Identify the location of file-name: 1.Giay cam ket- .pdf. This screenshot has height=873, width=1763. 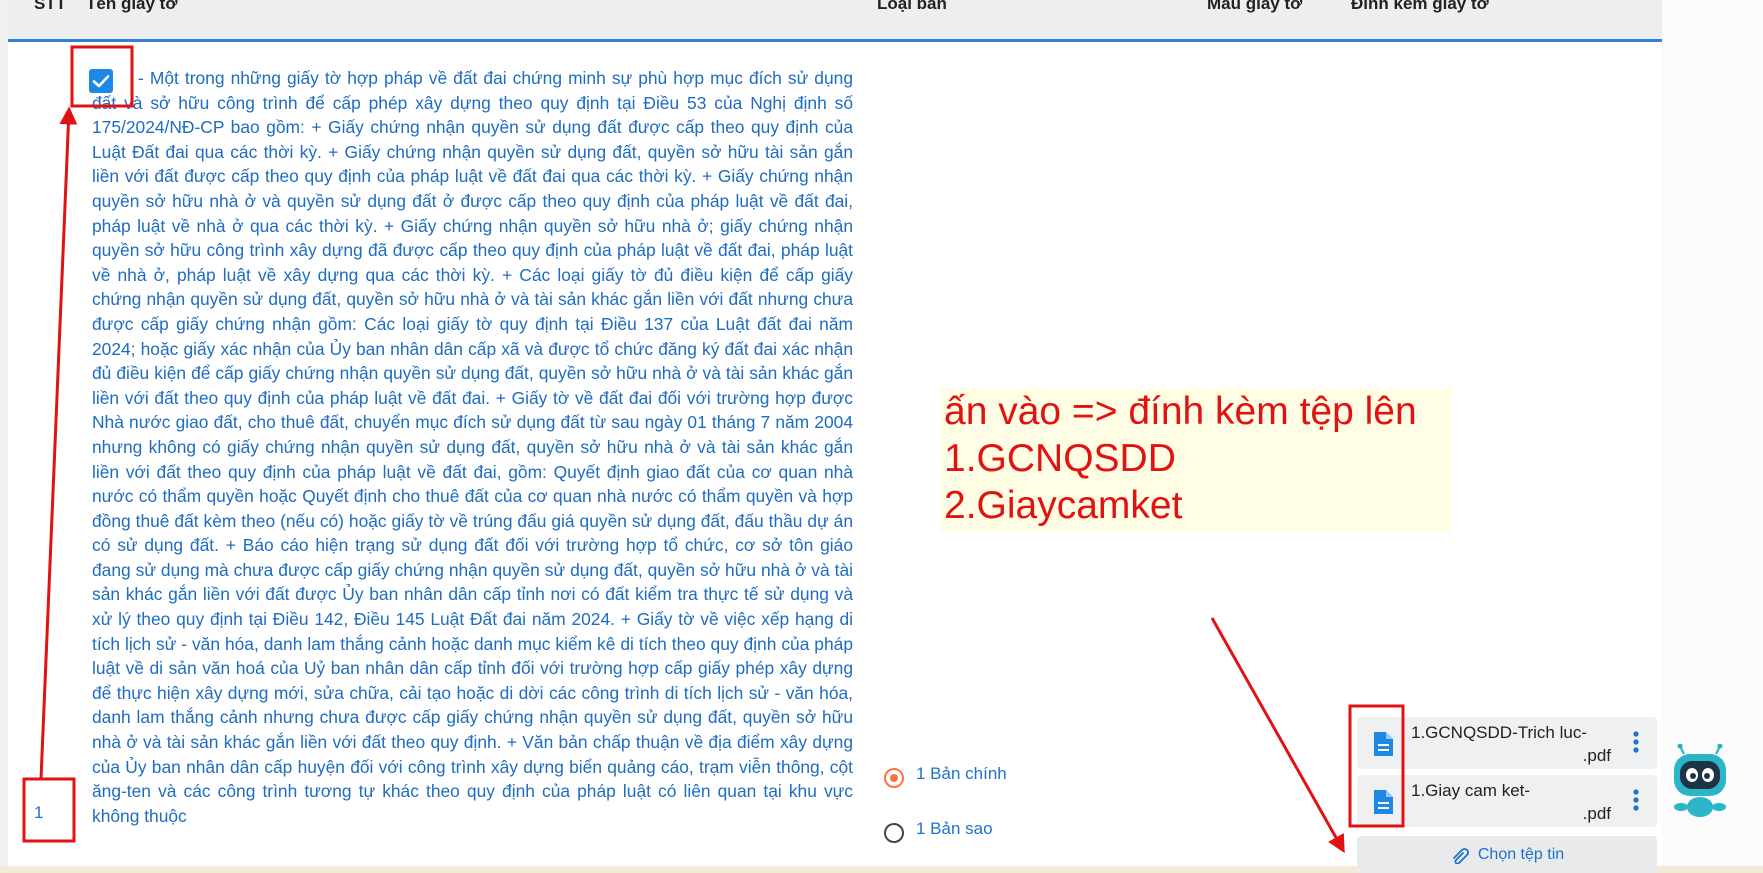
(1511, 802).